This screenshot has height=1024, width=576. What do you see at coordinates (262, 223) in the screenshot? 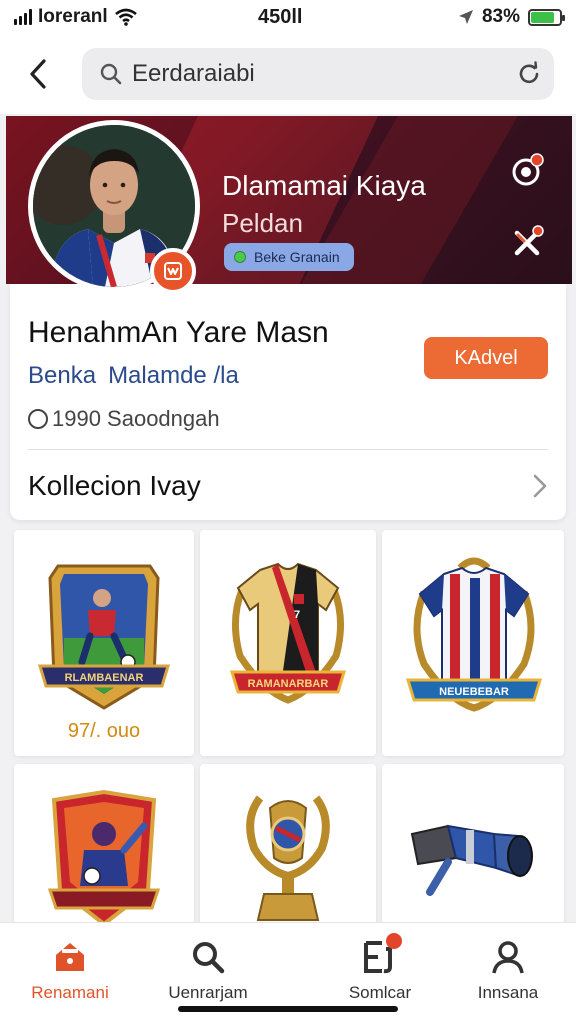
I see `profile-subtitle: Peldan` at bounding box center [262, 223].